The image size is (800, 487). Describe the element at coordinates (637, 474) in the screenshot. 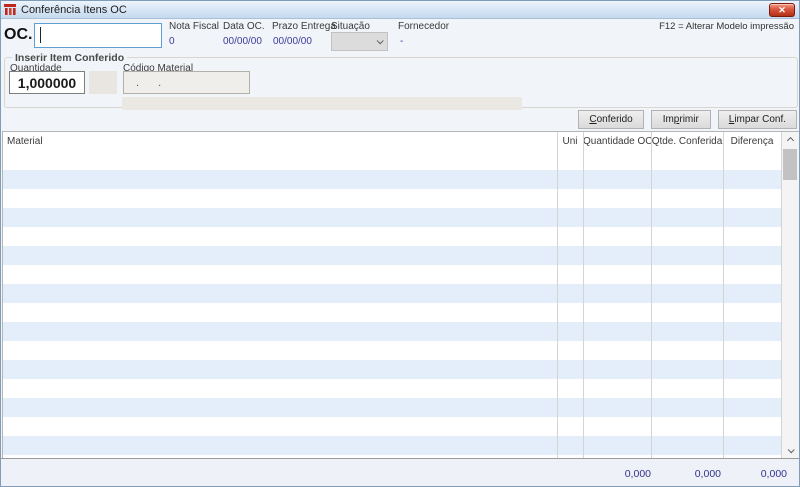

I see `total-quantidade-oc: 0,000` at that location.